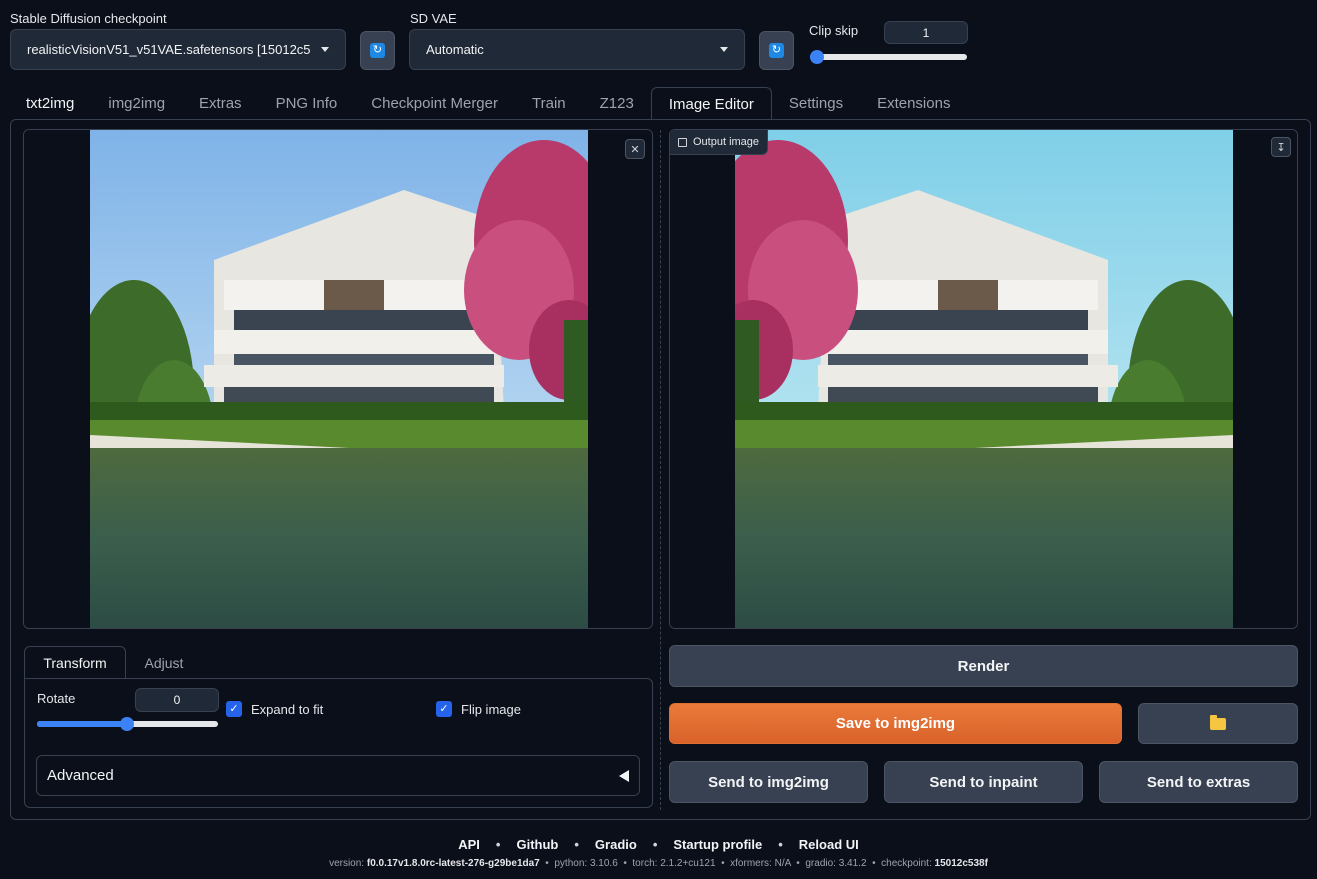  I want to click on expand-to-fit-checkbox: ✓ Expand to fit, so click(274, 709).